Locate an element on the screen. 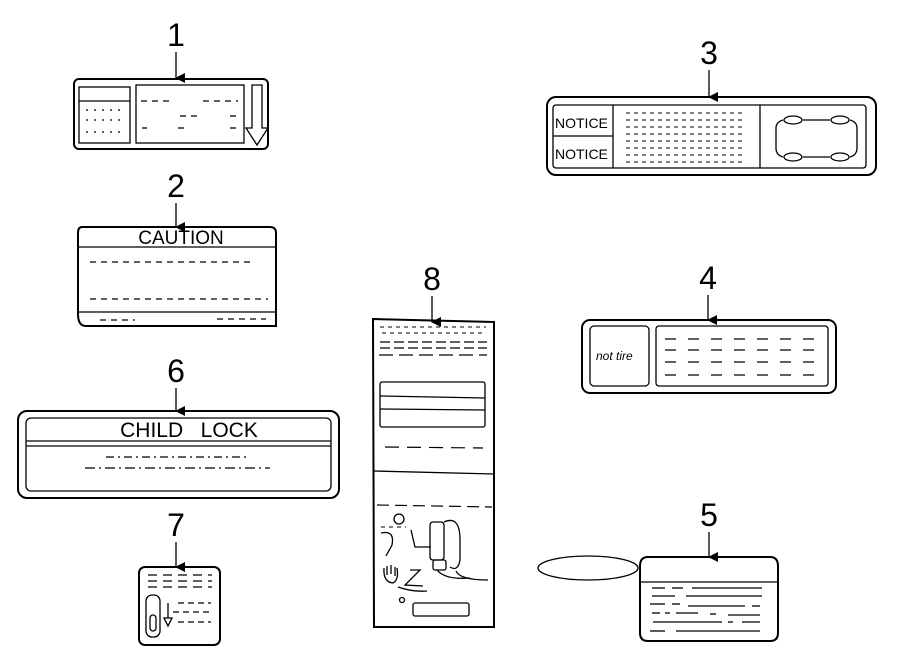 The width and height of the screenshot is (900, 661). callout-number-1: 1 is located at coordinates (176, 35).